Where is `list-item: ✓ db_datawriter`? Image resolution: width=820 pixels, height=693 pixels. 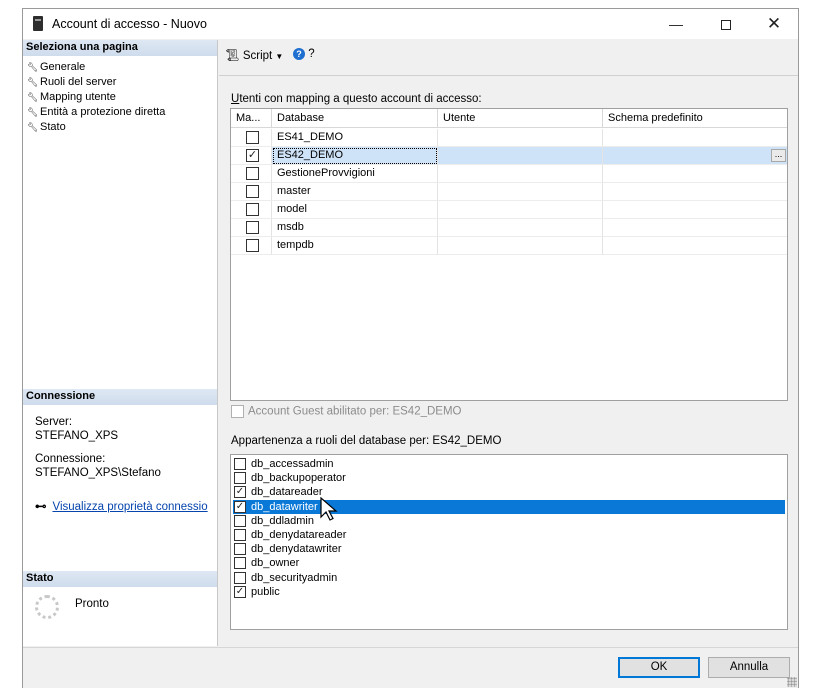 list-item: ✓ db_datawriter is located at coordinates (509, 506).